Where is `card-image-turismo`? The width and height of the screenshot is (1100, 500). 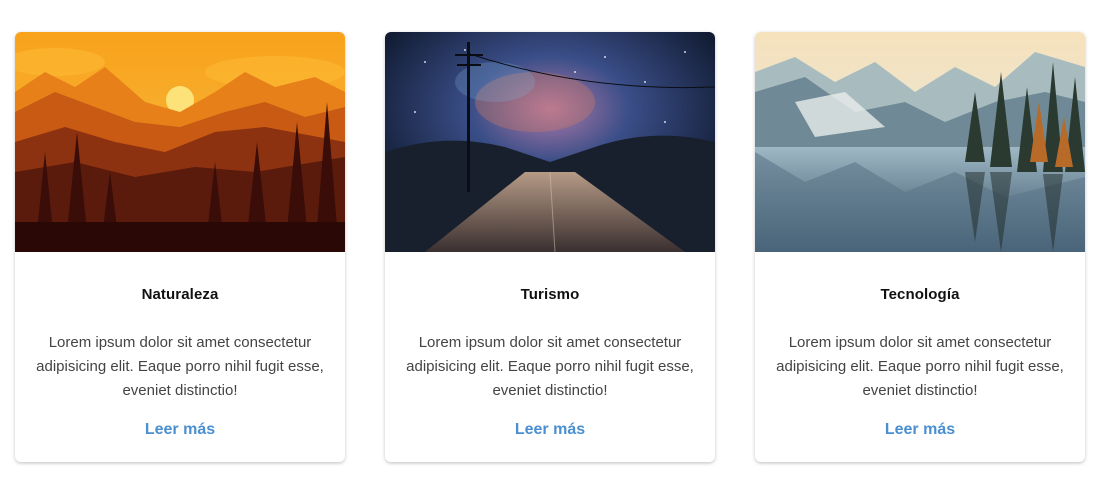 card-image-turismo is located at coordinates (550, 142).